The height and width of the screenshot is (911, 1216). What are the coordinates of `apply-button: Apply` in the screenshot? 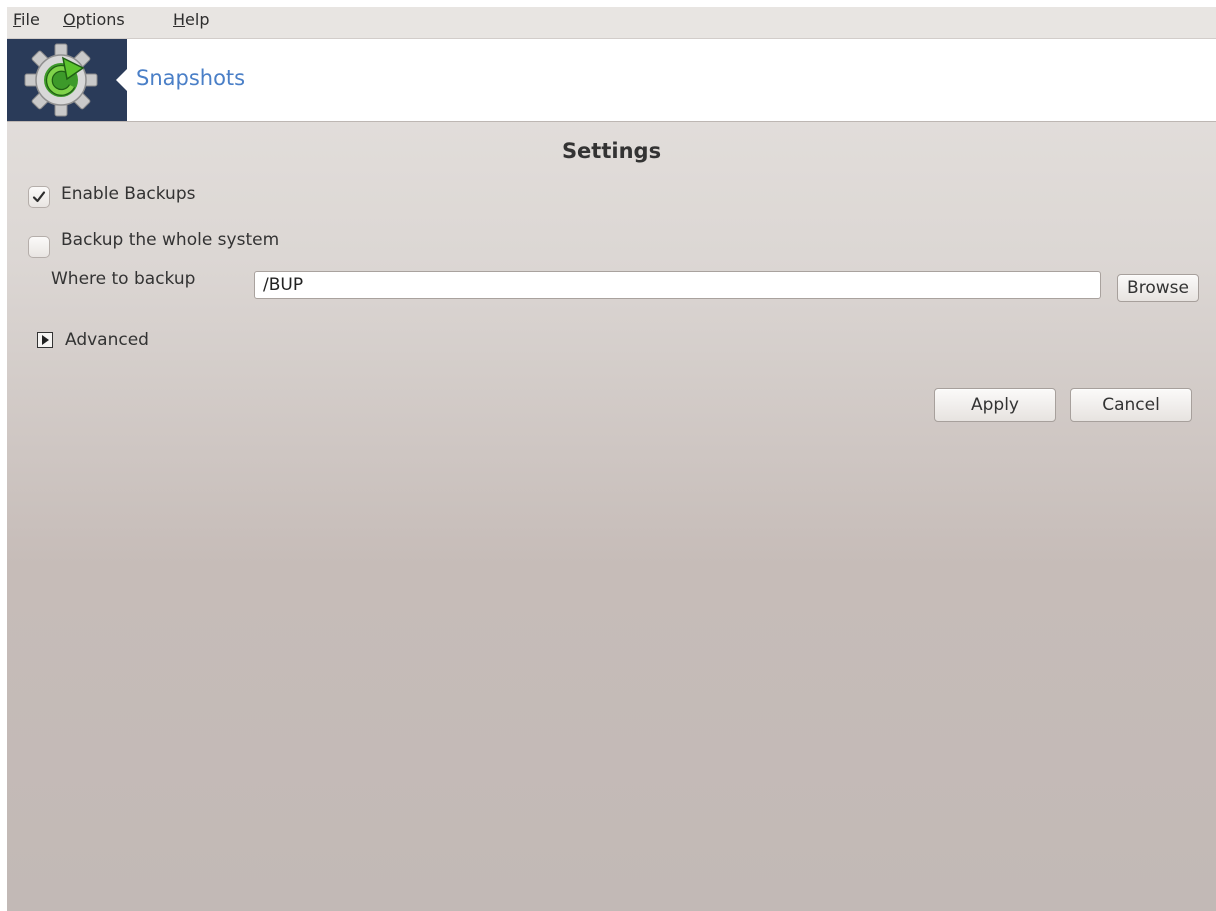 It's located at (995, 405).